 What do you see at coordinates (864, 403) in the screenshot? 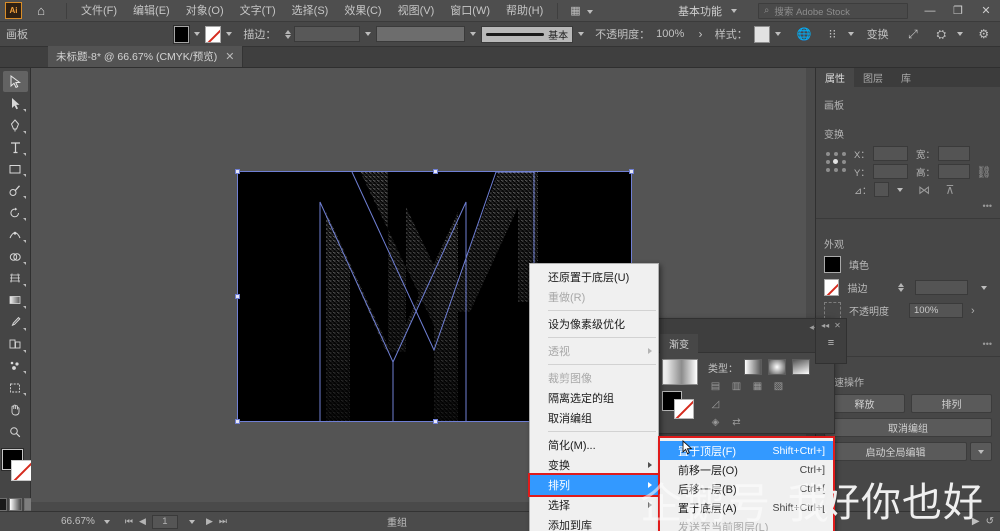
I see `release-button: 释放` at bounding box center [864, 403].